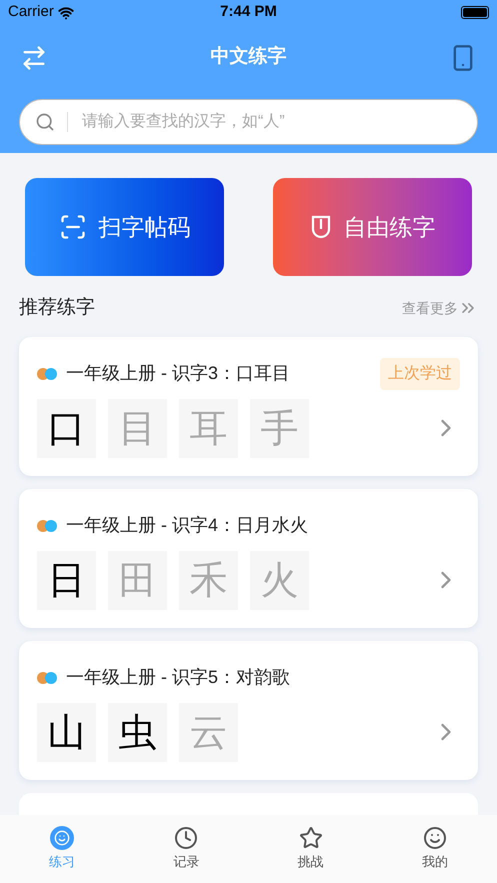 The height and width of the screenshot is (883, 497). What do you see at coordinates (124, 227) in the screenshot?
I see `action-button: 扫字帖码` at bounding box center [124, 227].